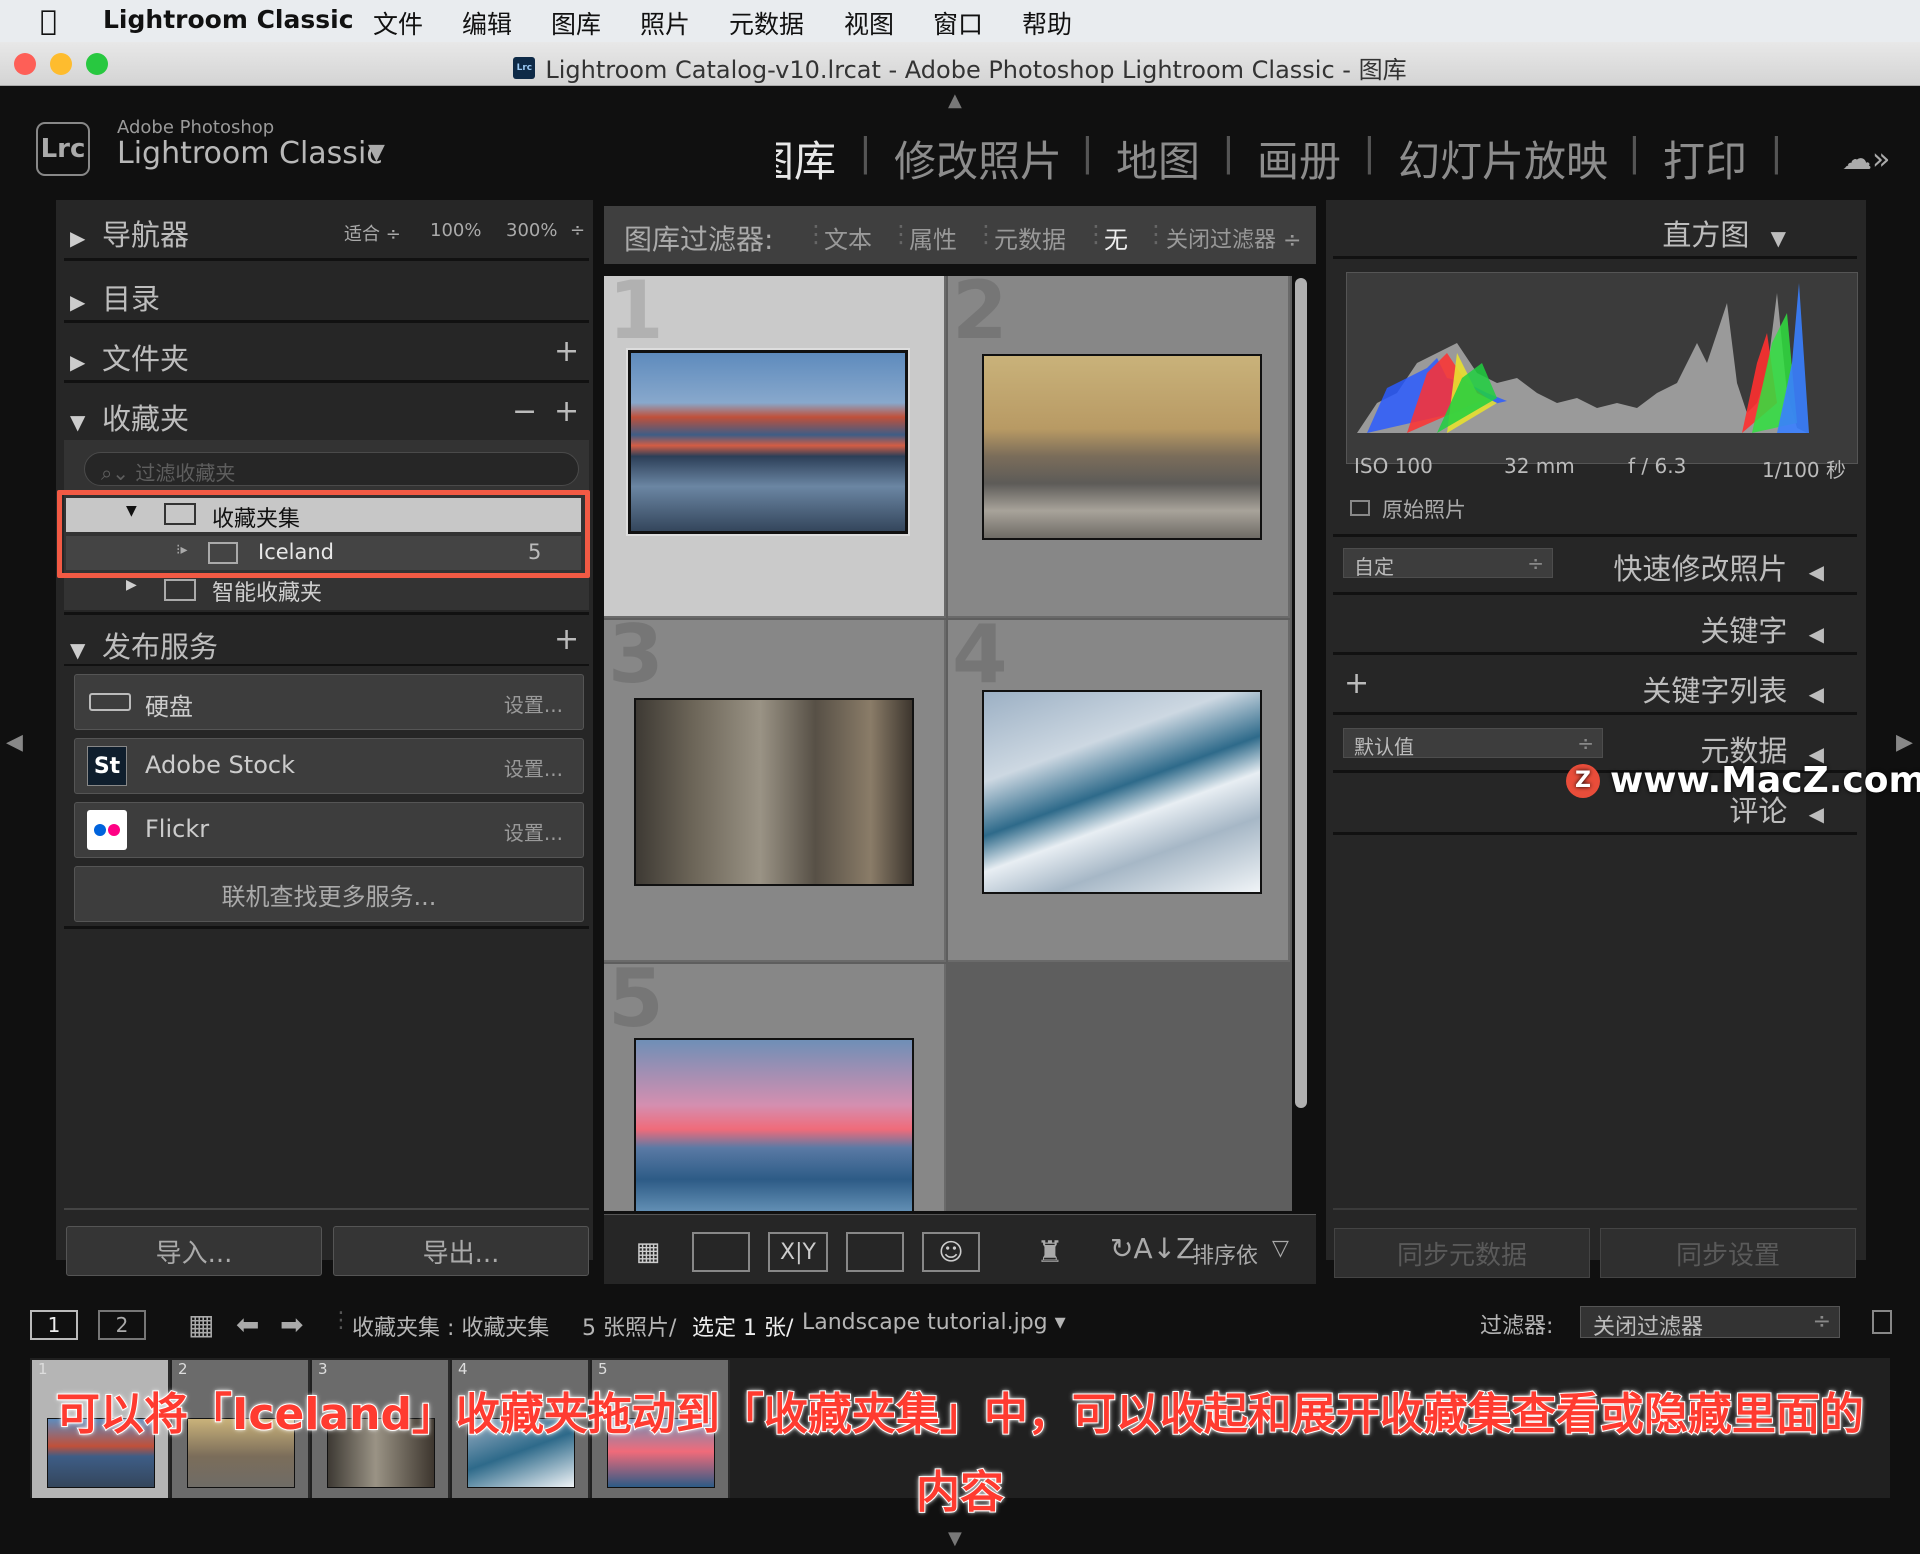  What do you see at coordinates (1503, 158) in the screenshot?
I see `module-slideshow: 幻灯片放映` at bounding box center [1503, 158].